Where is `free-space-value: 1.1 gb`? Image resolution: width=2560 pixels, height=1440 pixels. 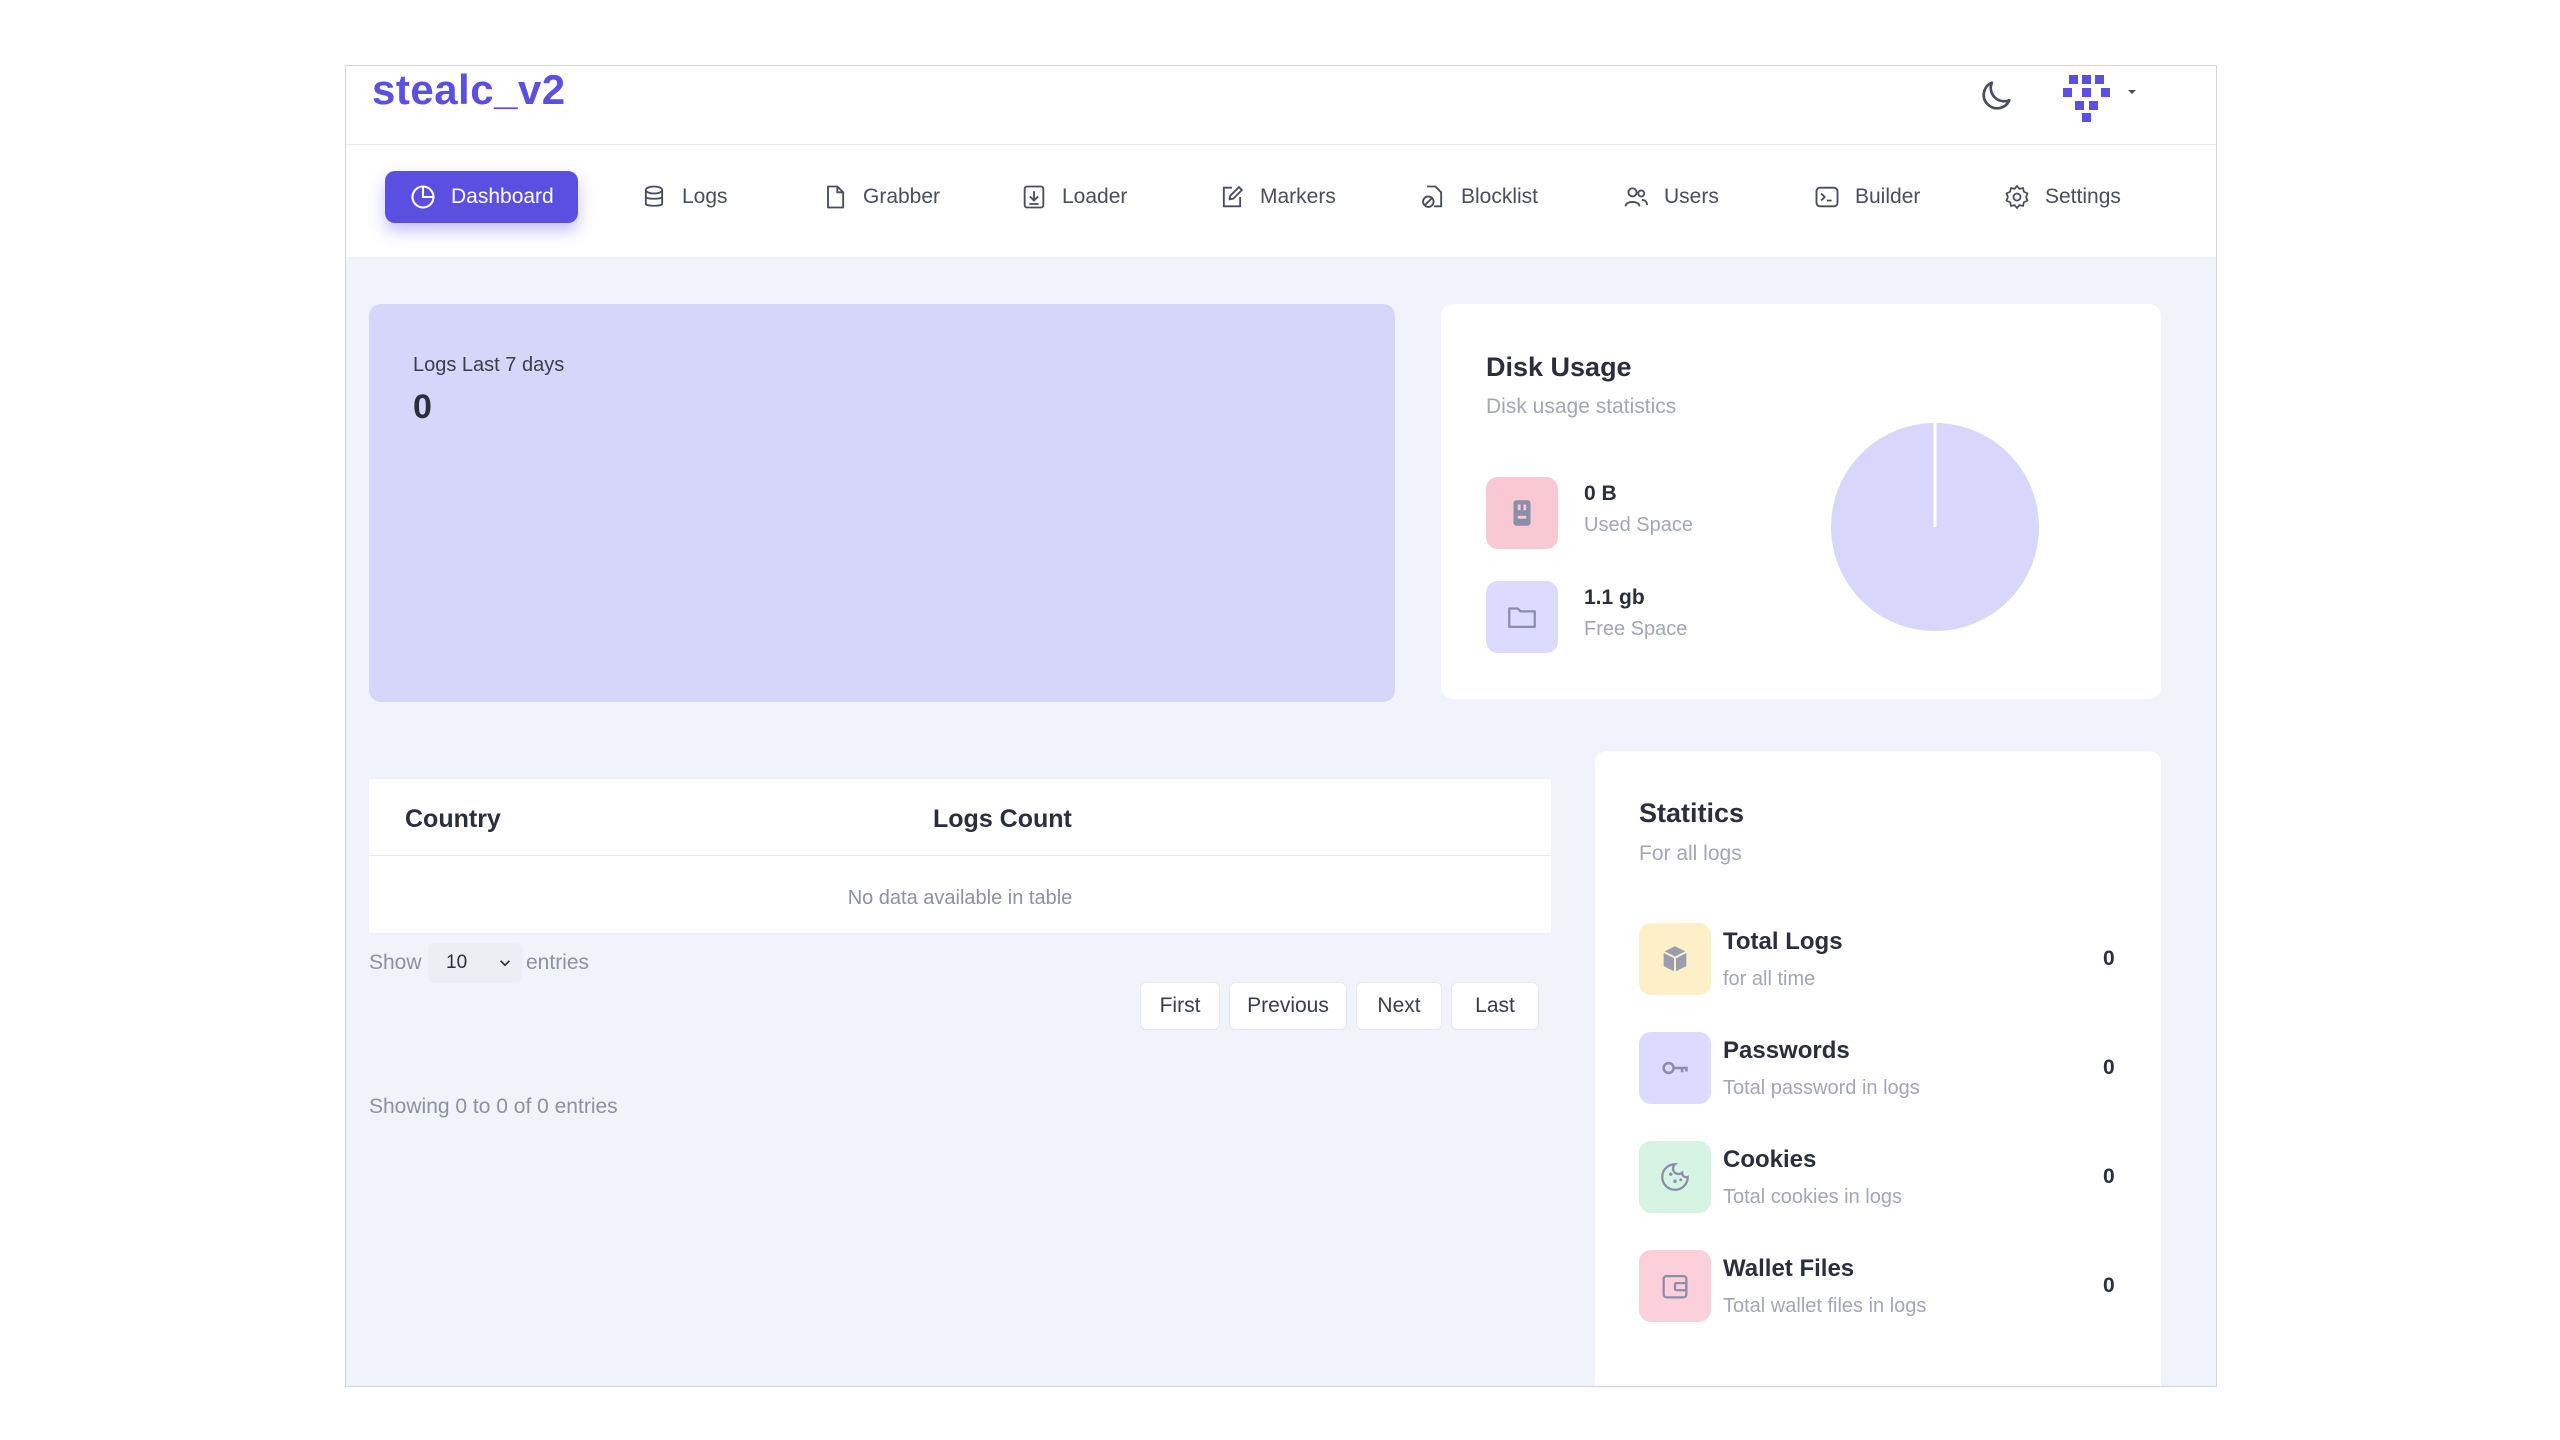 free-space-value: 1.1 gb is located at coordinates (1614, 597).